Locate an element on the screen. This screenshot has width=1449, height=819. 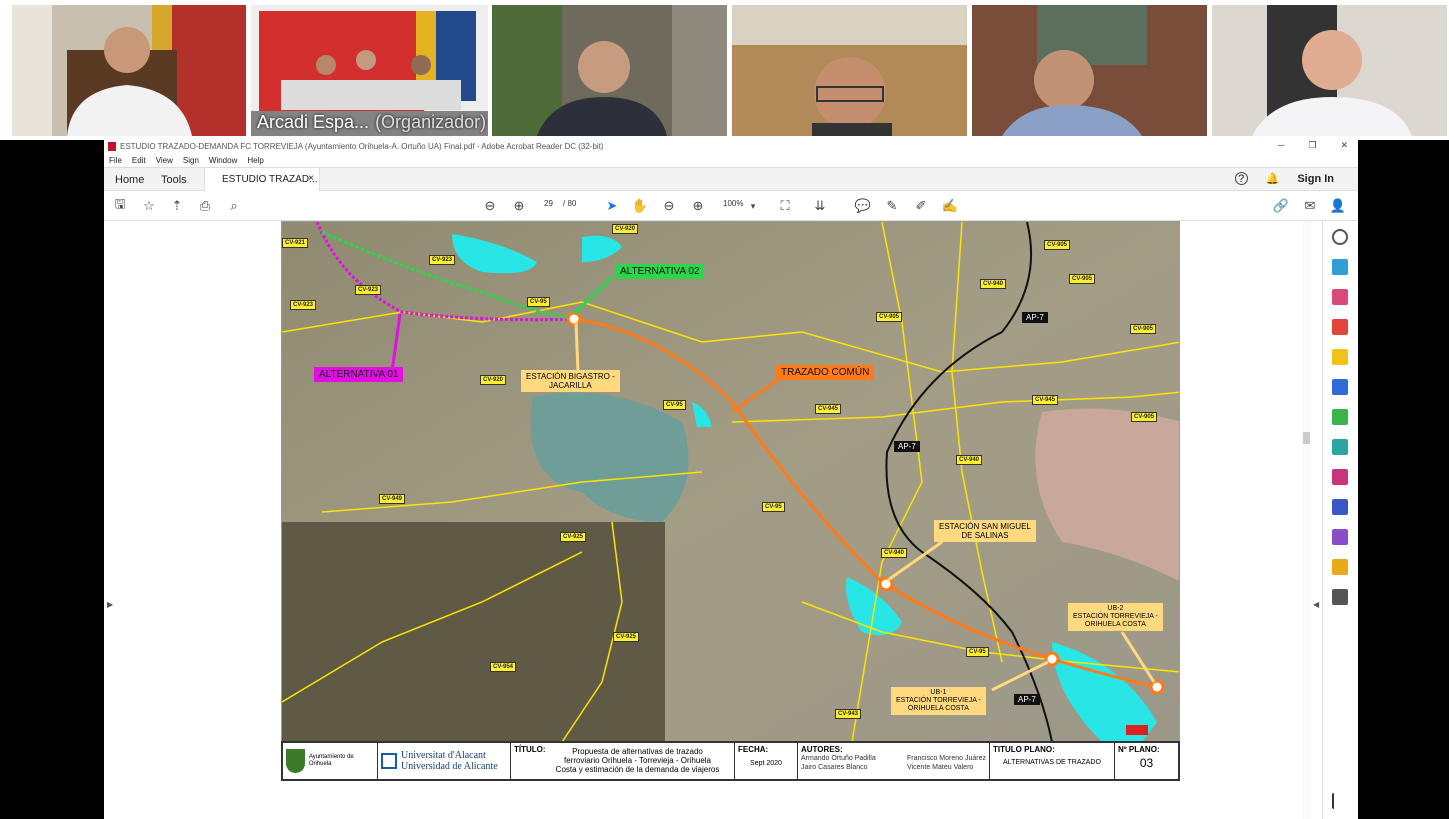
edit-link-icon: 🔗 is located at coordinates (1281, 206).